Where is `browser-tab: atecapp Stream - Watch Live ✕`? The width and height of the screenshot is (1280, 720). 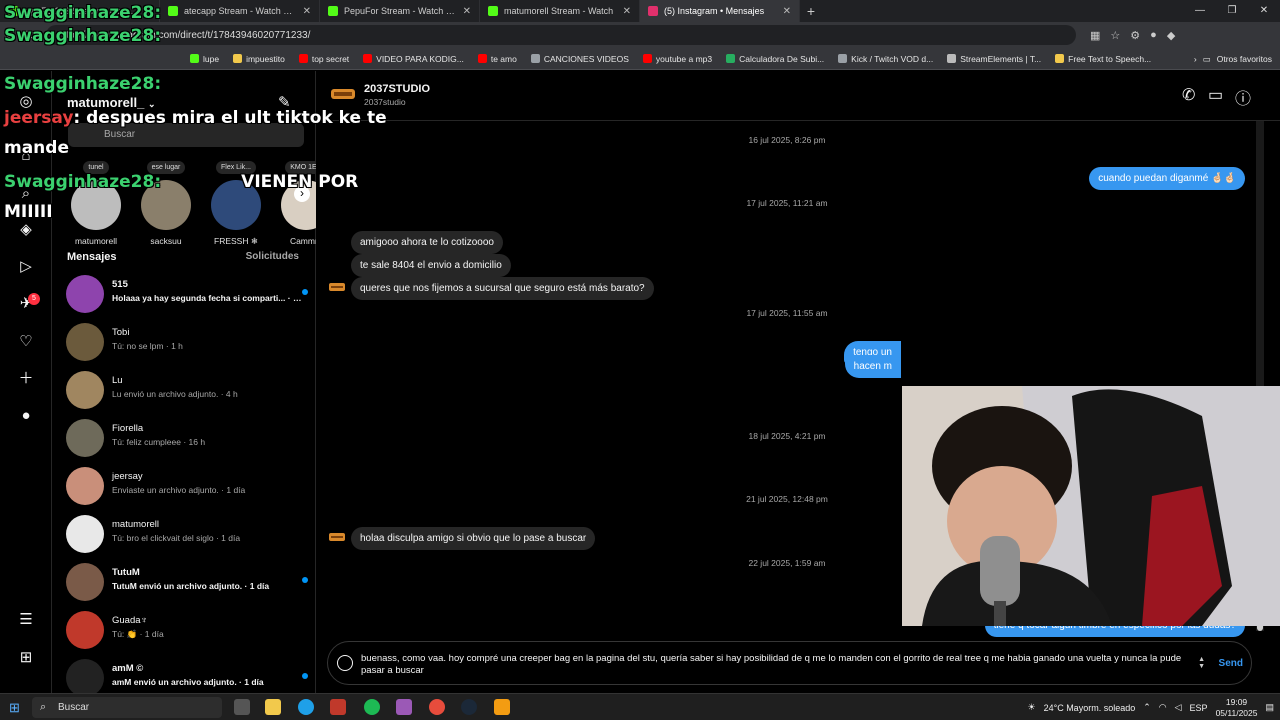 browser-tab: atecapp Stream - Watch Live ✕ is located at coordinates (240, 11).